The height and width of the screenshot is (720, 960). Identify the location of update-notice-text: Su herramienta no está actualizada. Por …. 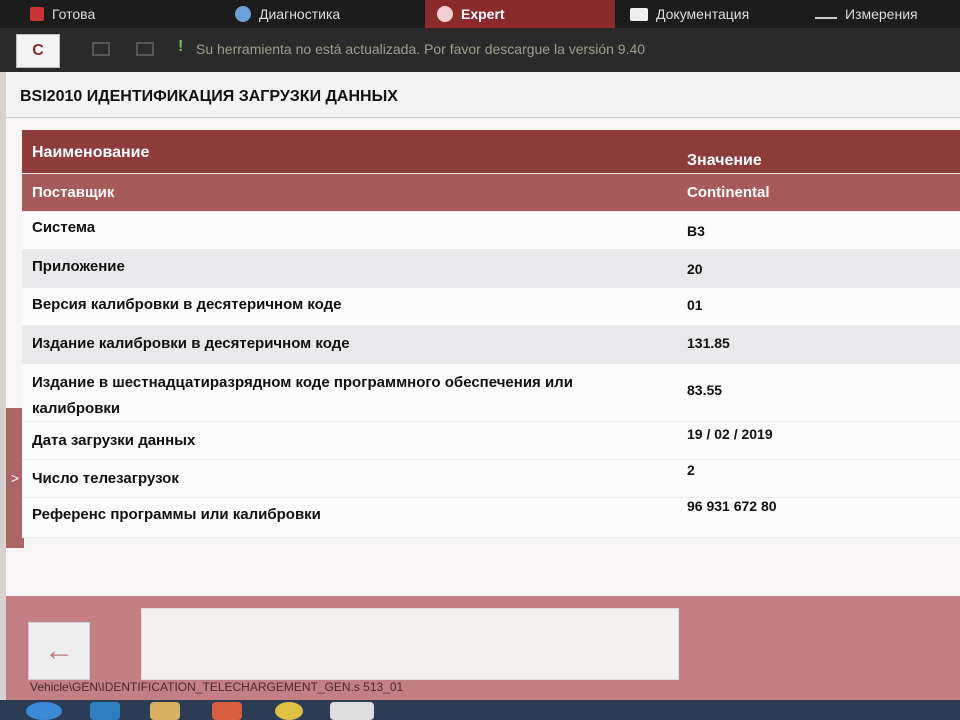
(420, 49).